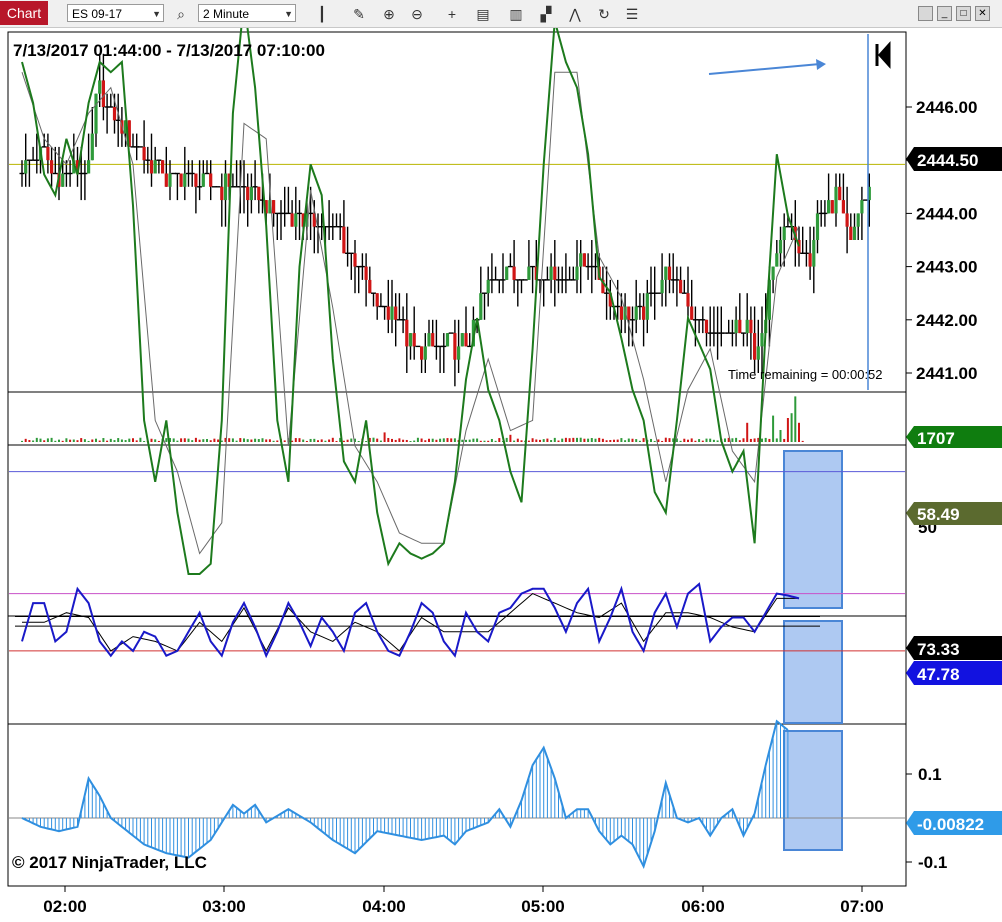 The image size is (1002, 922). I want to click on time-tick-label: 03:00, so click(223, 906).